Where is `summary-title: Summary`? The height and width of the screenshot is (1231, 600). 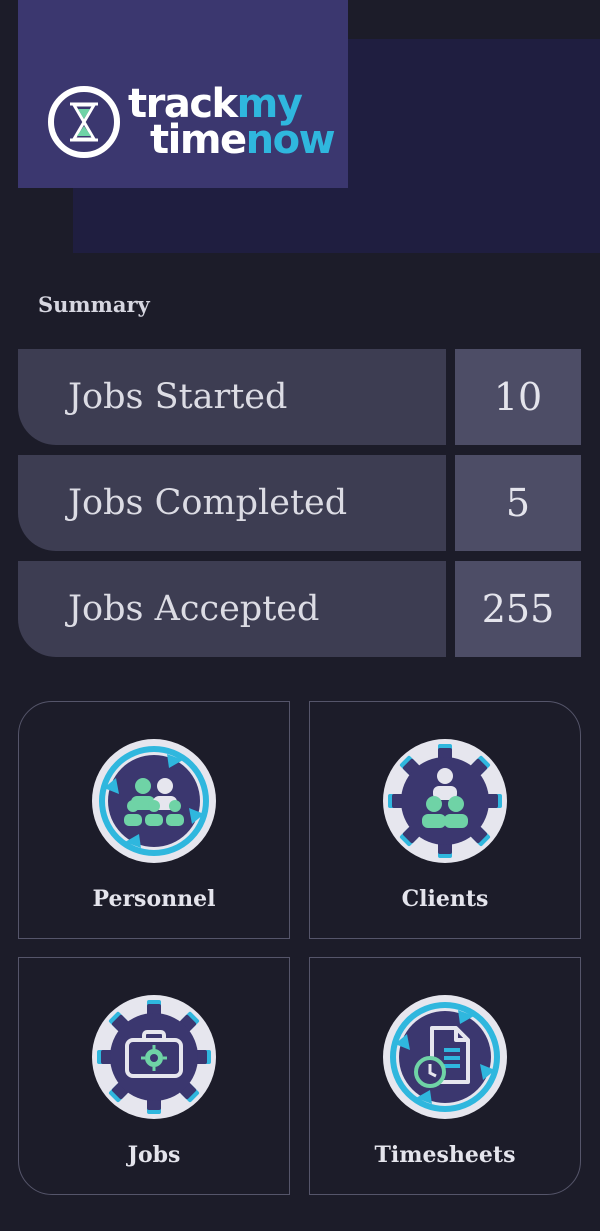
summary-title: Summary is located at coordinates (94, 304).